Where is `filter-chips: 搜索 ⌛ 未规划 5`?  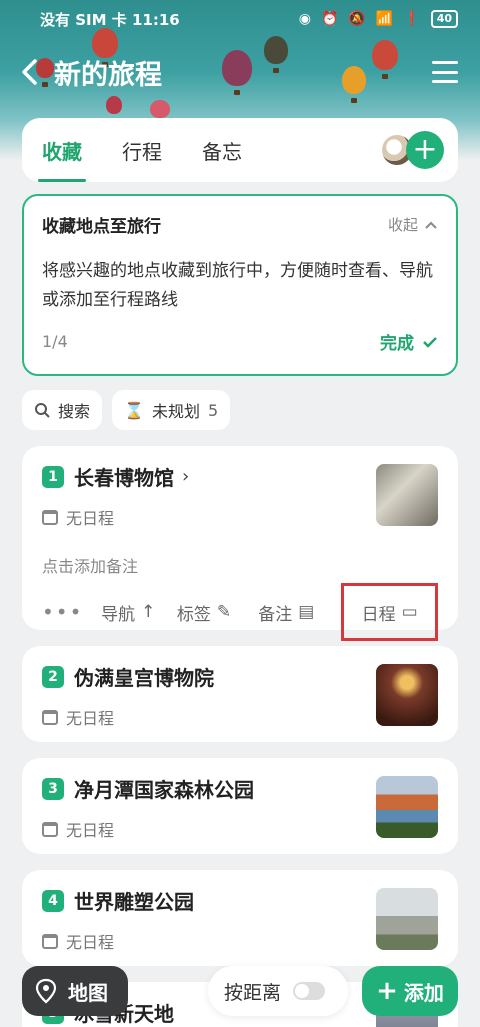 filter-chips: 搜索 ⌛ 未规划 5 is located at coordinates (126, 410).